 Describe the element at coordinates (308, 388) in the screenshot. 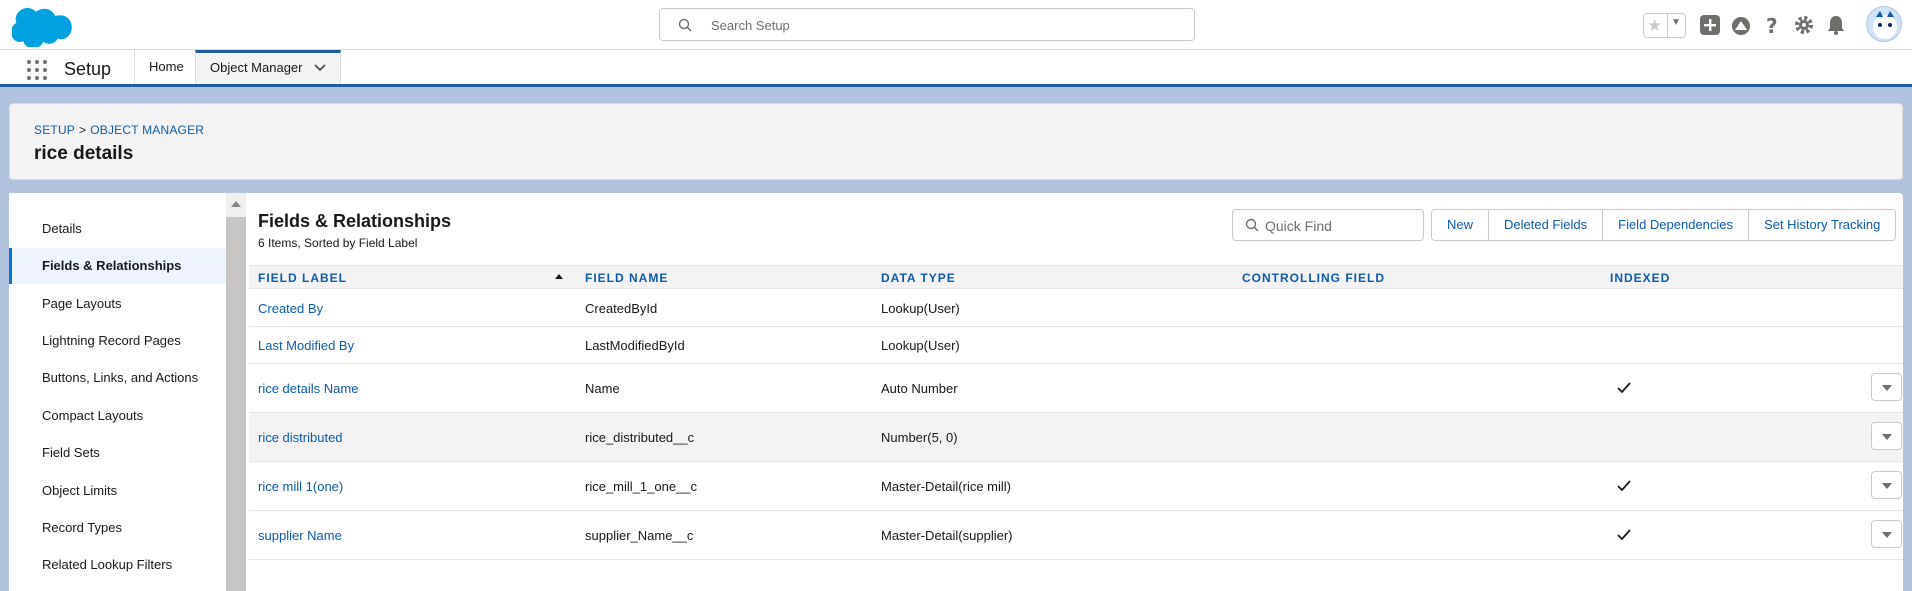

I see `field-label-link: rice details Name` at that location.